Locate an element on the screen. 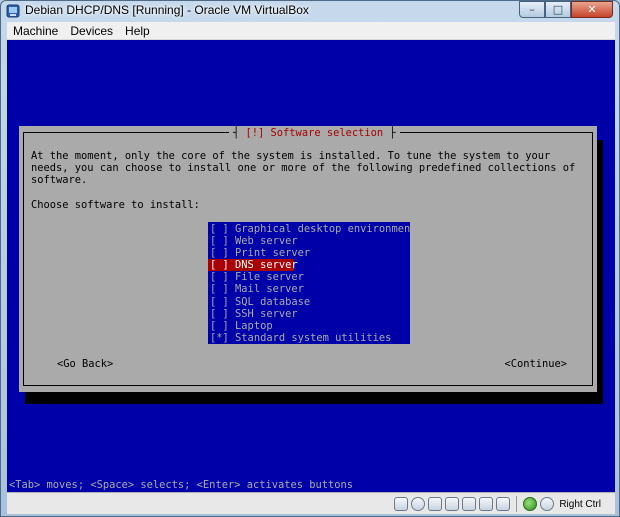  menu-machine: Machine is located at coordinates (35, 31).